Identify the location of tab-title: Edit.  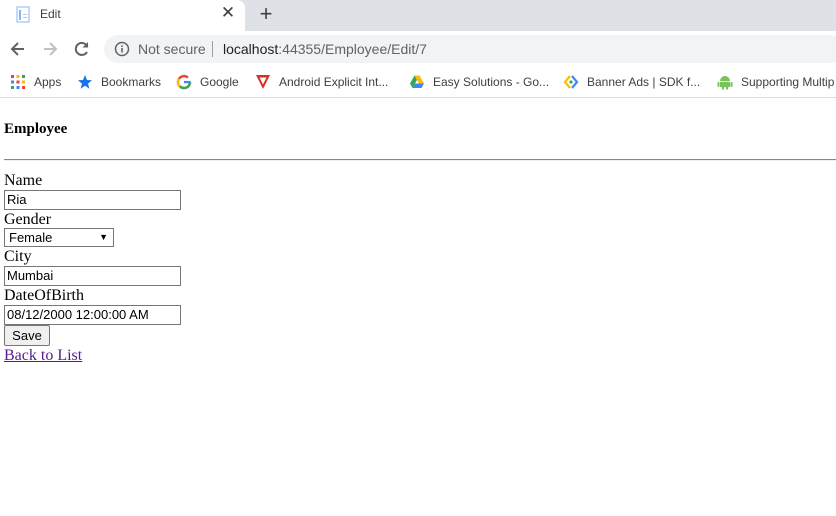
(50, 14).